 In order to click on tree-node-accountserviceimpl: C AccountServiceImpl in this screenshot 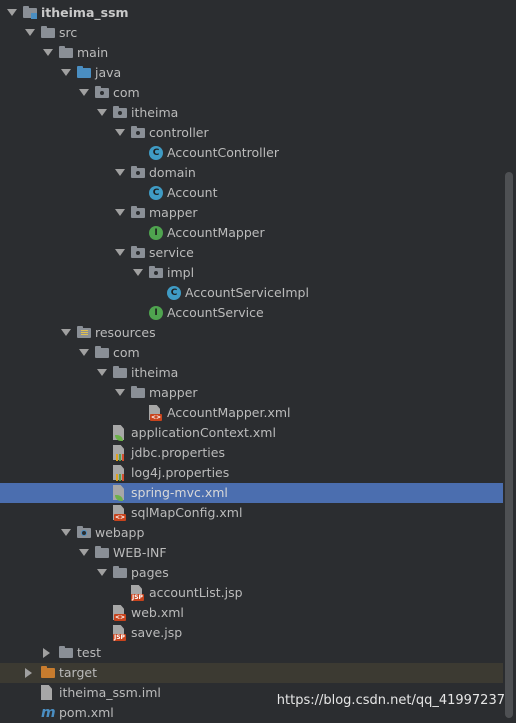, I will do `click(251, 293)`.